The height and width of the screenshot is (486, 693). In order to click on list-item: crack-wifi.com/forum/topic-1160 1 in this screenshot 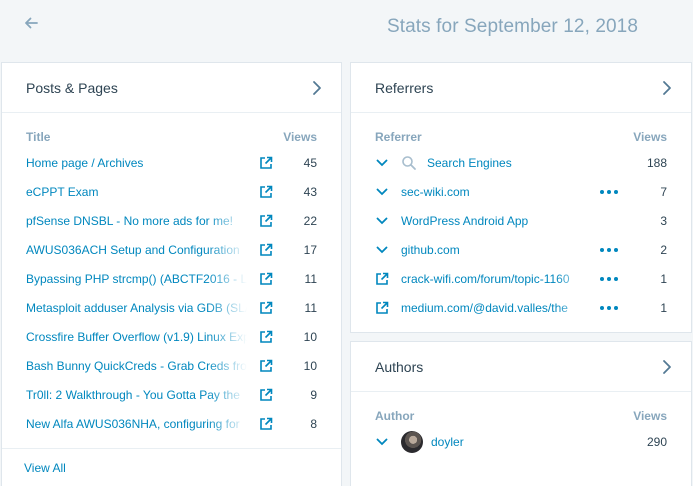, I will do `click(521, 278)`.